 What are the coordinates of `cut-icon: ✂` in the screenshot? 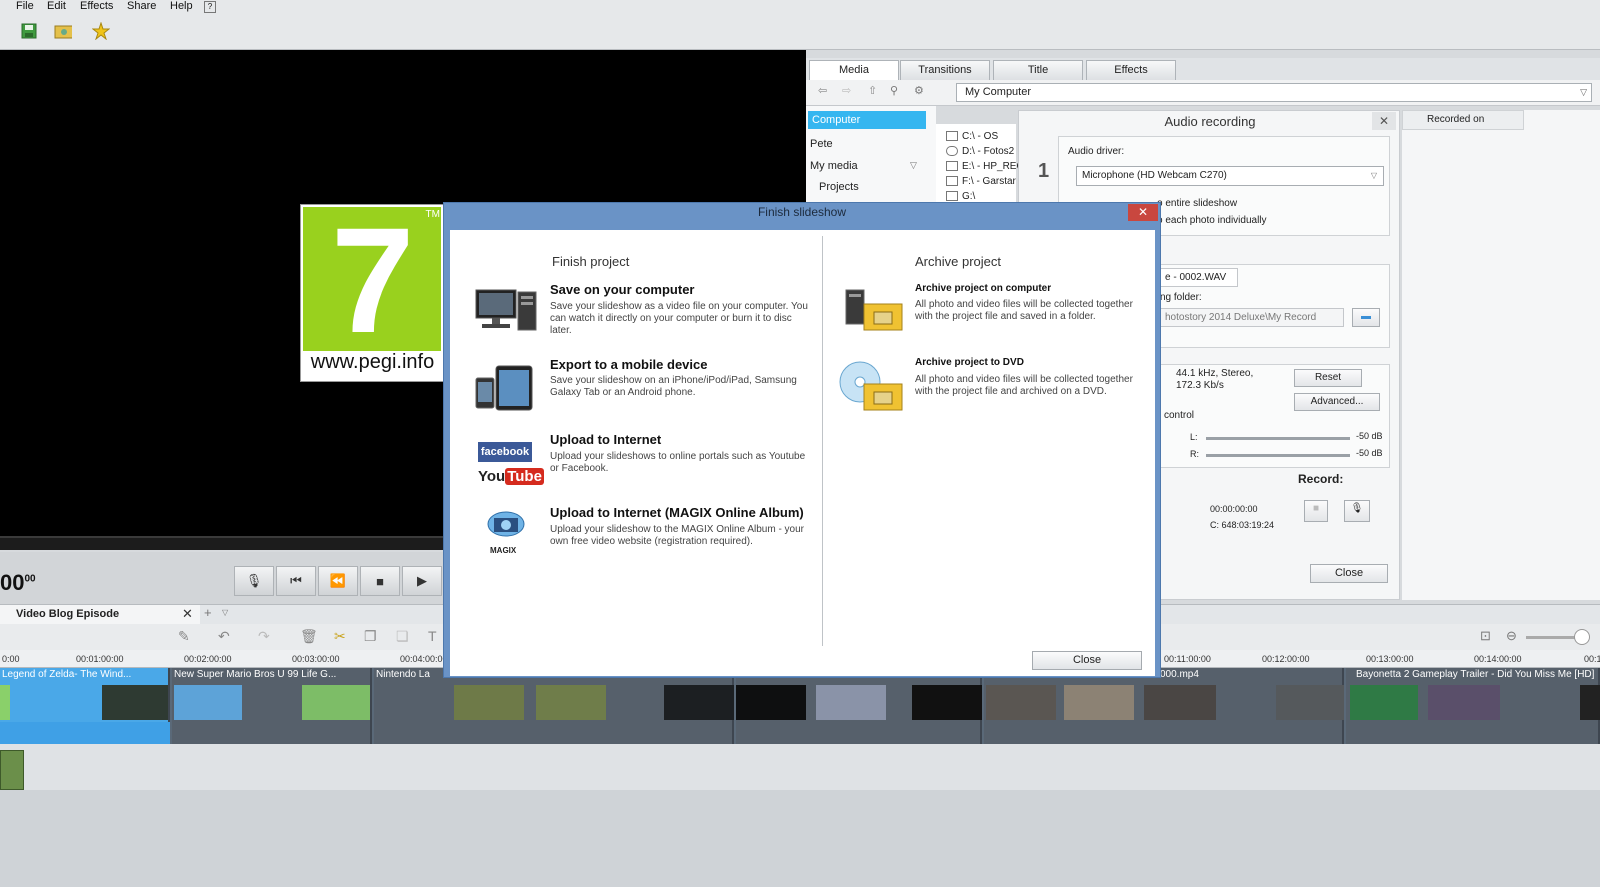 It's located at (340, 636).